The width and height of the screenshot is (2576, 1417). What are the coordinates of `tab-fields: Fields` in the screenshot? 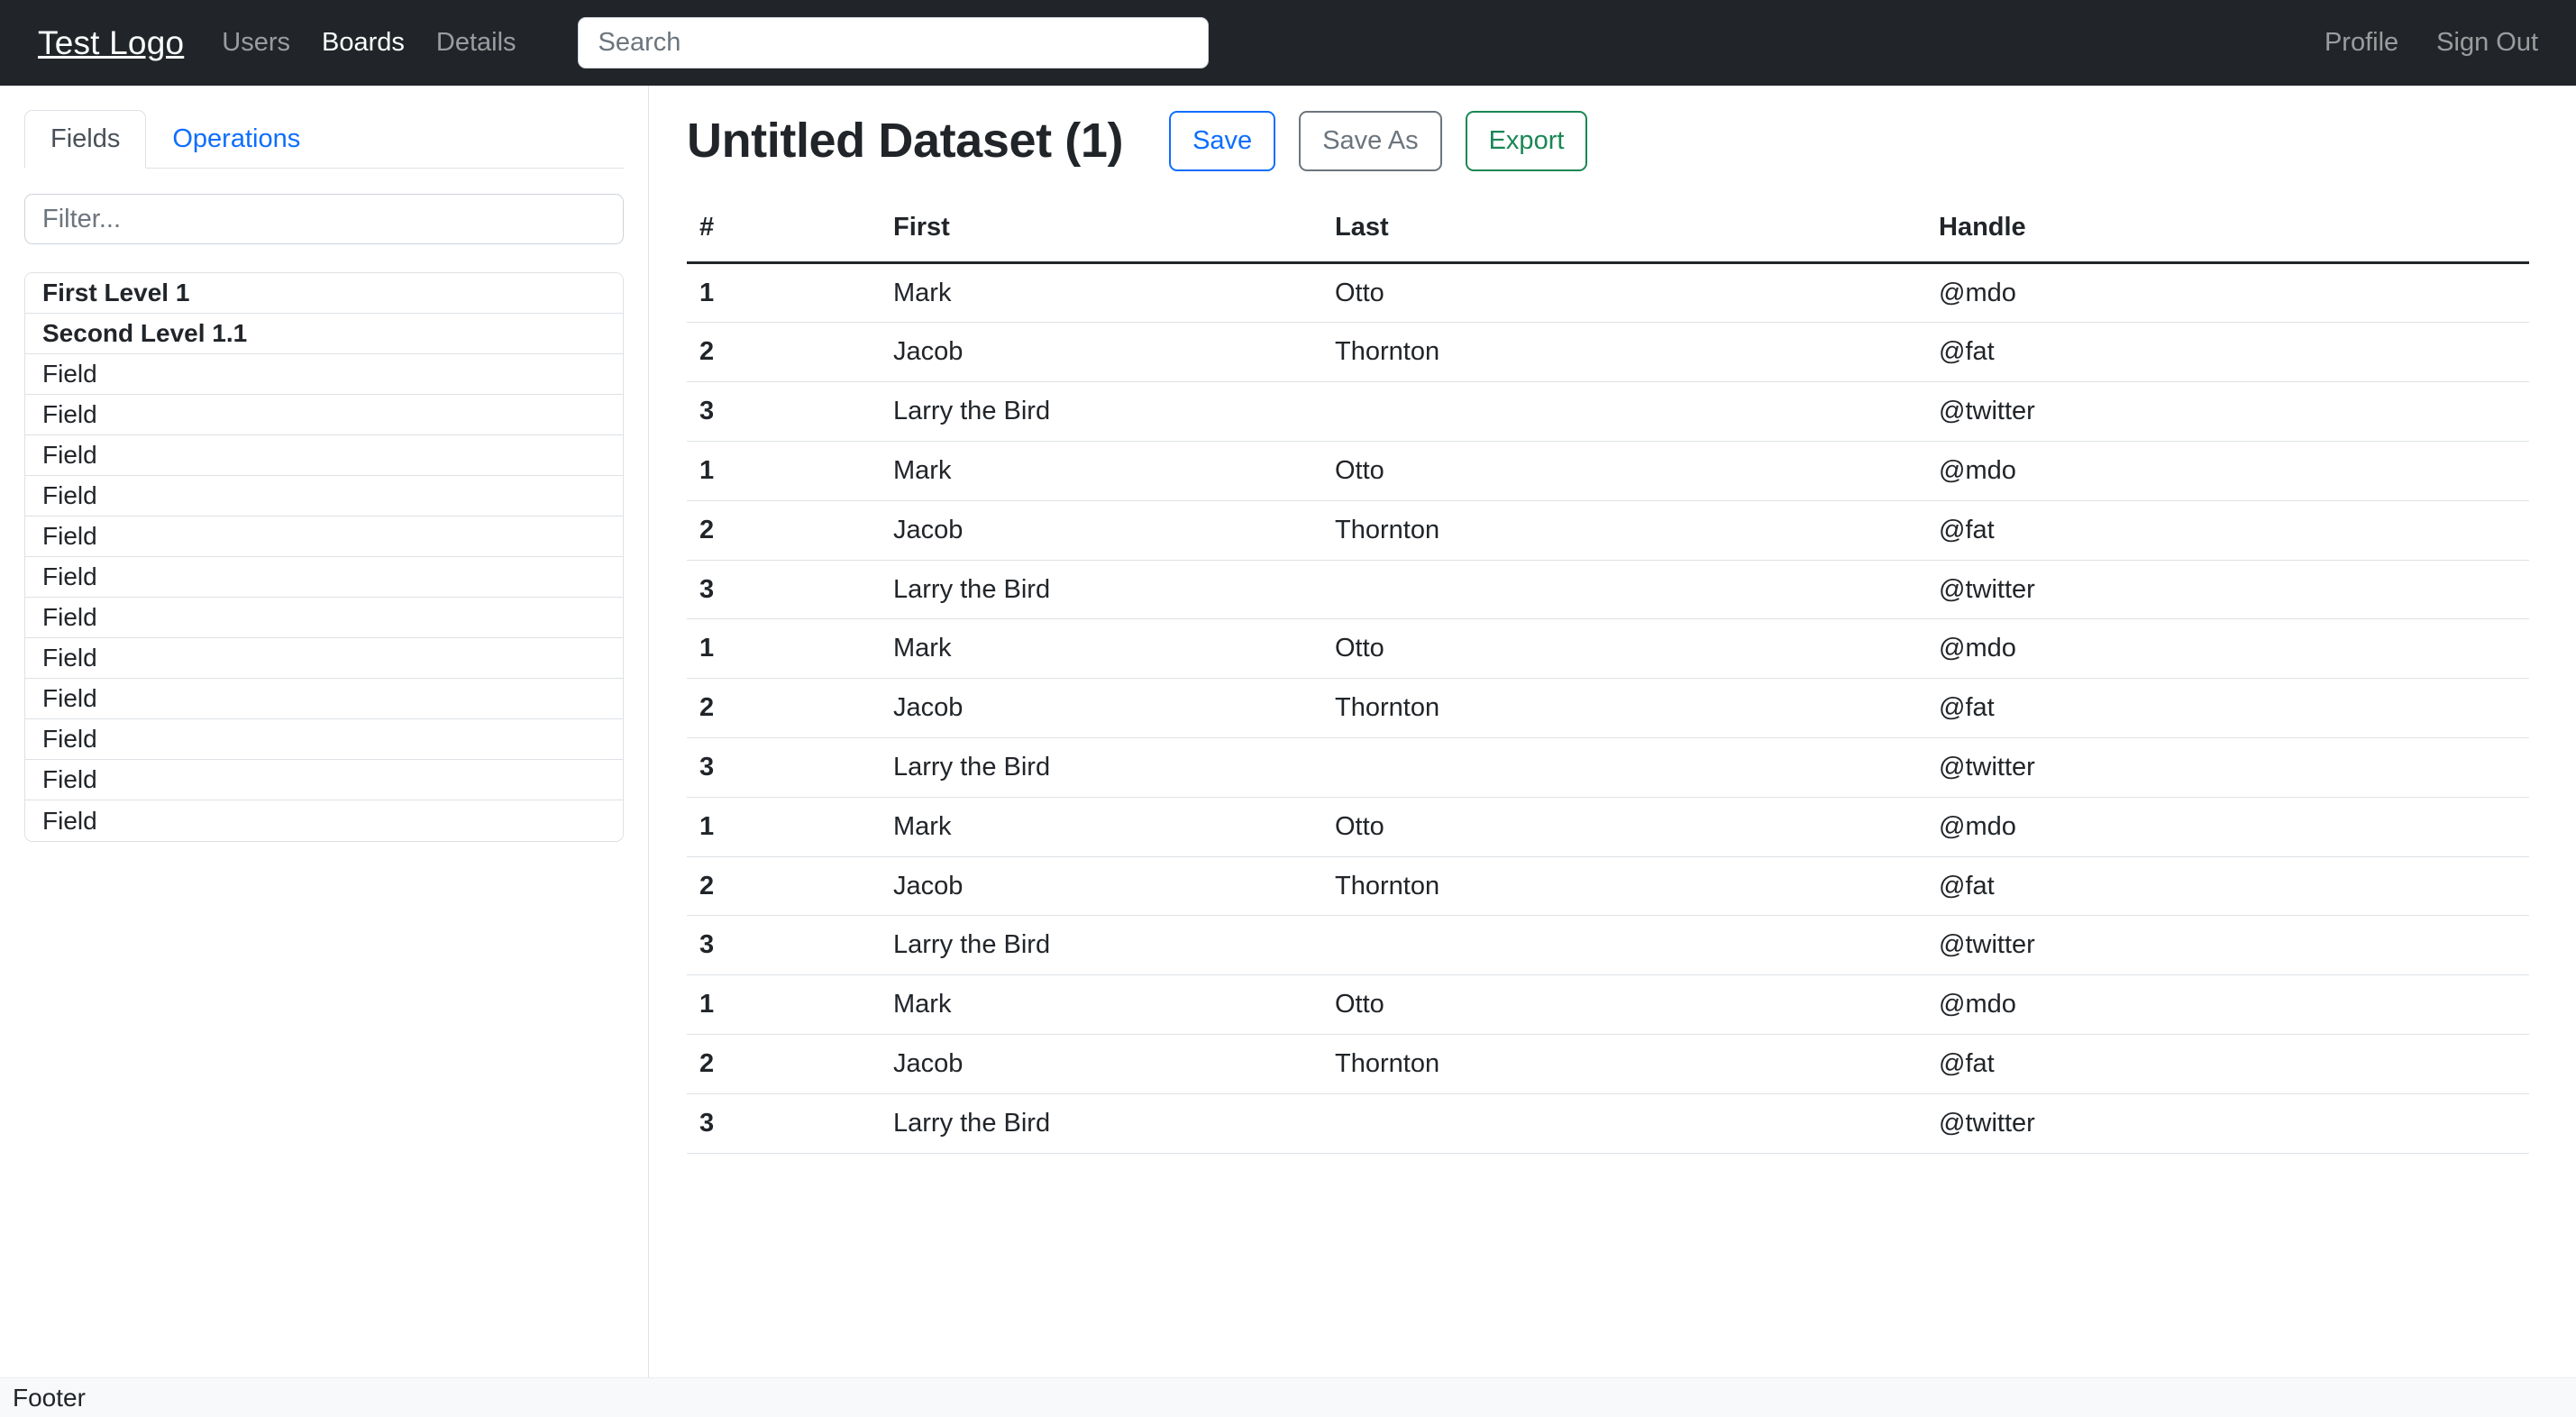 It's located at (85, 139).